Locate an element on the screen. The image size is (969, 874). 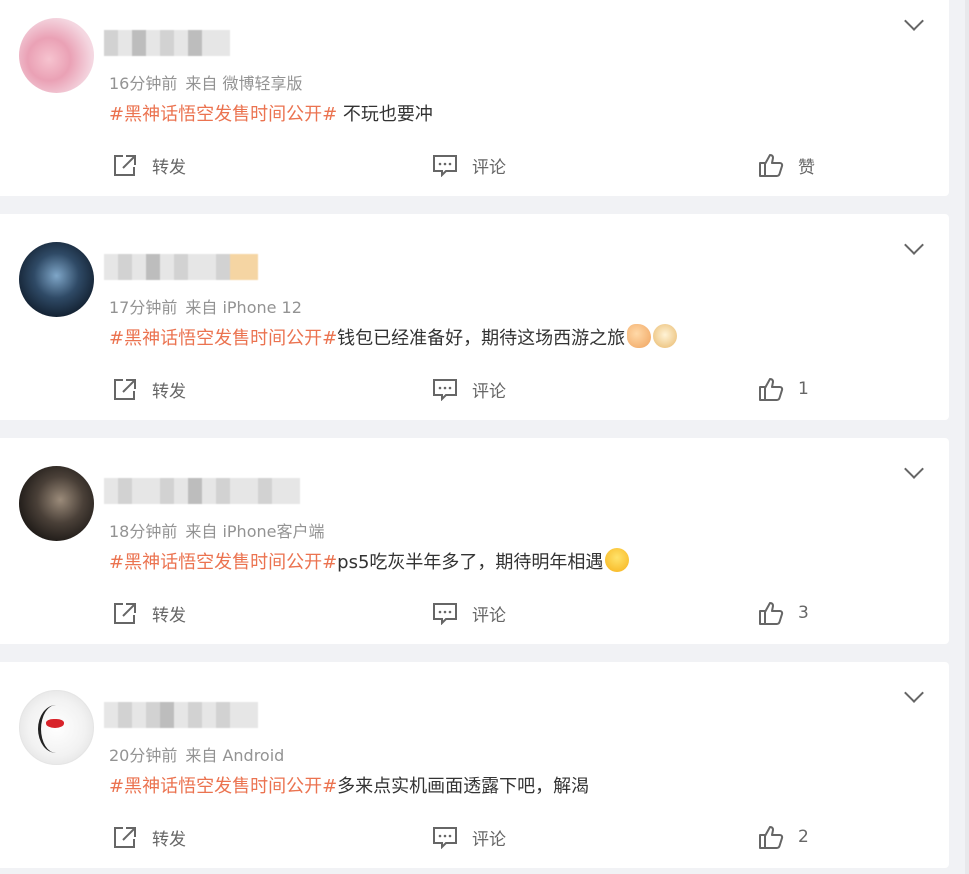
post-source: 来自 Android is located at coordinates (235, 755).